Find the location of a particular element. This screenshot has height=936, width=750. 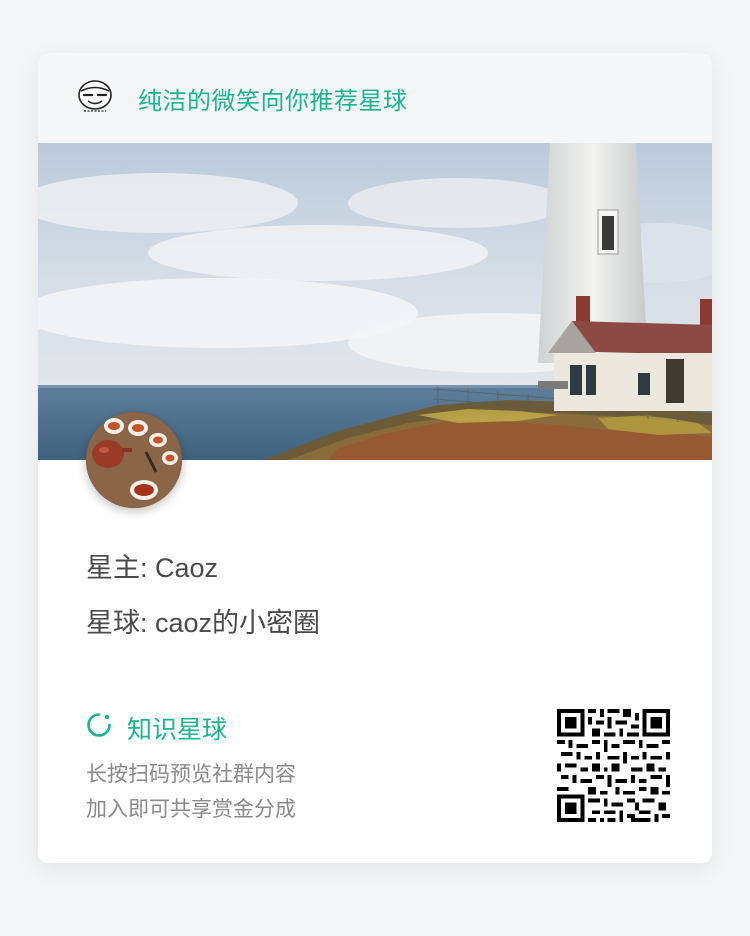

owner-label: 星主: Caoz is located at coordinates (152, 568).